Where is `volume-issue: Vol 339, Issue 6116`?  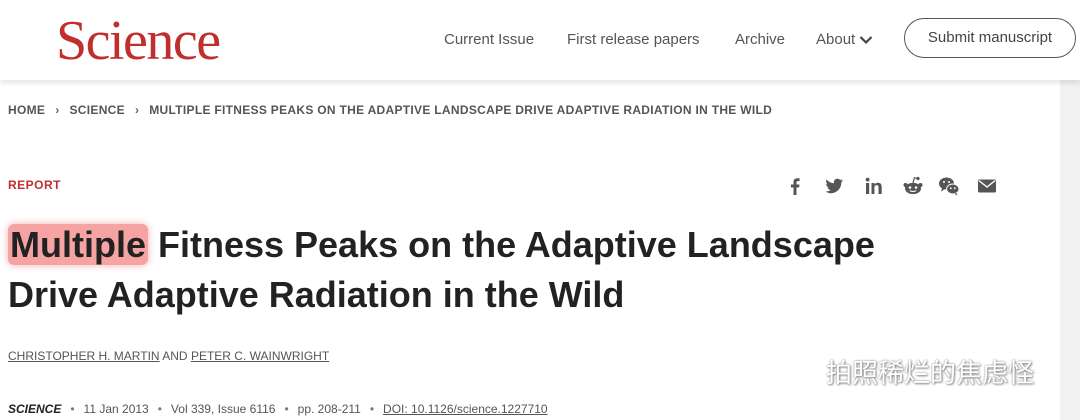
volume-issue: Vol 339, Issue 6116 is located at coordinates (223, 409).